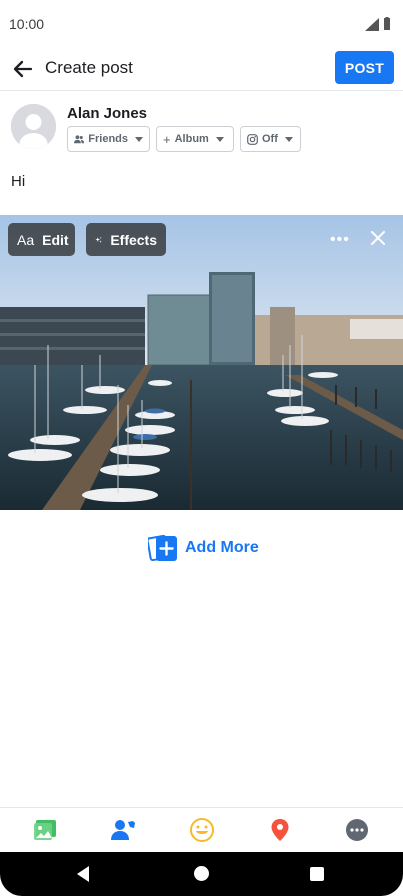 This screenshot has height=896, width=403. I want to click on effects-button: Effects, so click(126, 239).